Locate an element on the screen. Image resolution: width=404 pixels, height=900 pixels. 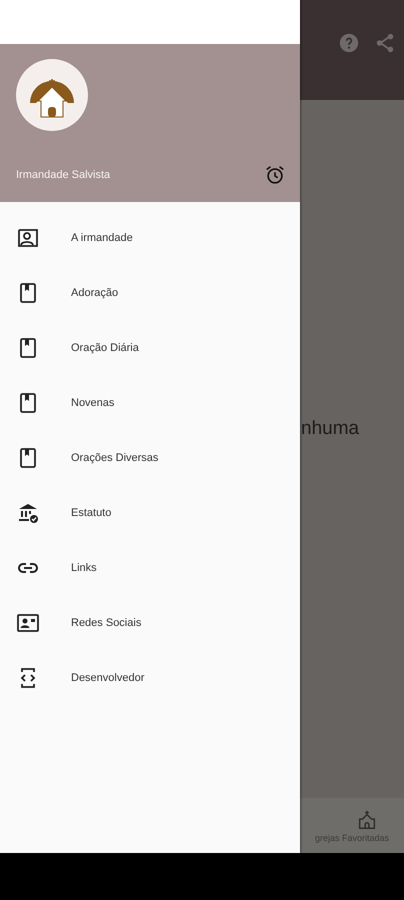
menu-item: Adoração is located at coordinates (150, 292).